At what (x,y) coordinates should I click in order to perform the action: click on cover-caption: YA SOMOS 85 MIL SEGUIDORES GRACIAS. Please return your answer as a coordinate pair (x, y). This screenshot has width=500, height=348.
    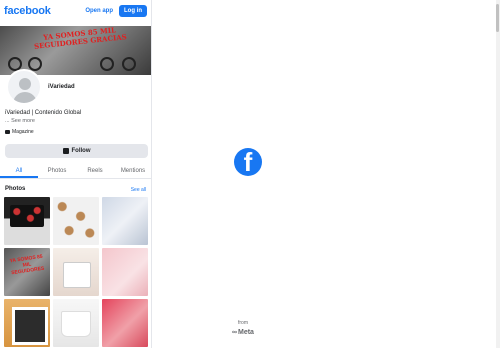
    Looking at the image, I should click on (80, 38).